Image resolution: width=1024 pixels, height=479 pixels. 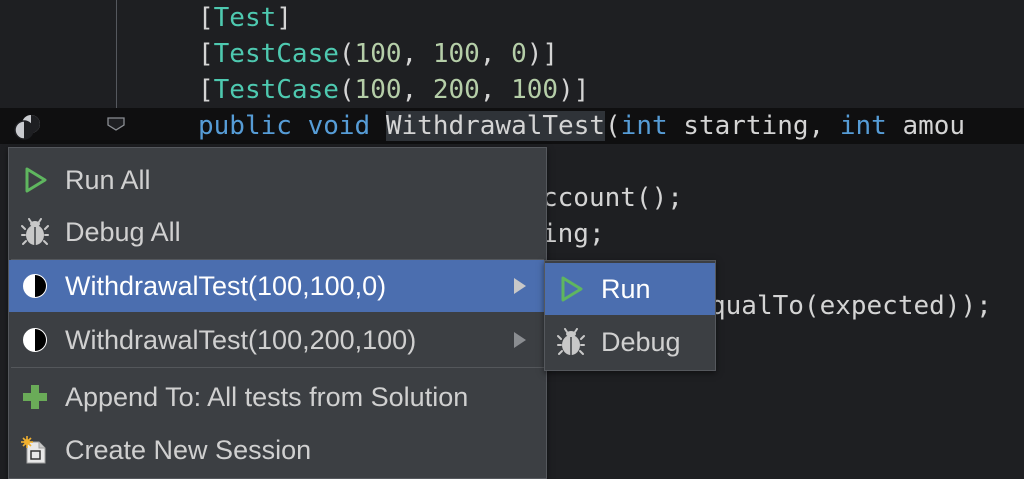 What do you see at coordinates (245, 18) in the screenshot?
I see `code-line-1: [Test]` at bounding box center [245, 18].